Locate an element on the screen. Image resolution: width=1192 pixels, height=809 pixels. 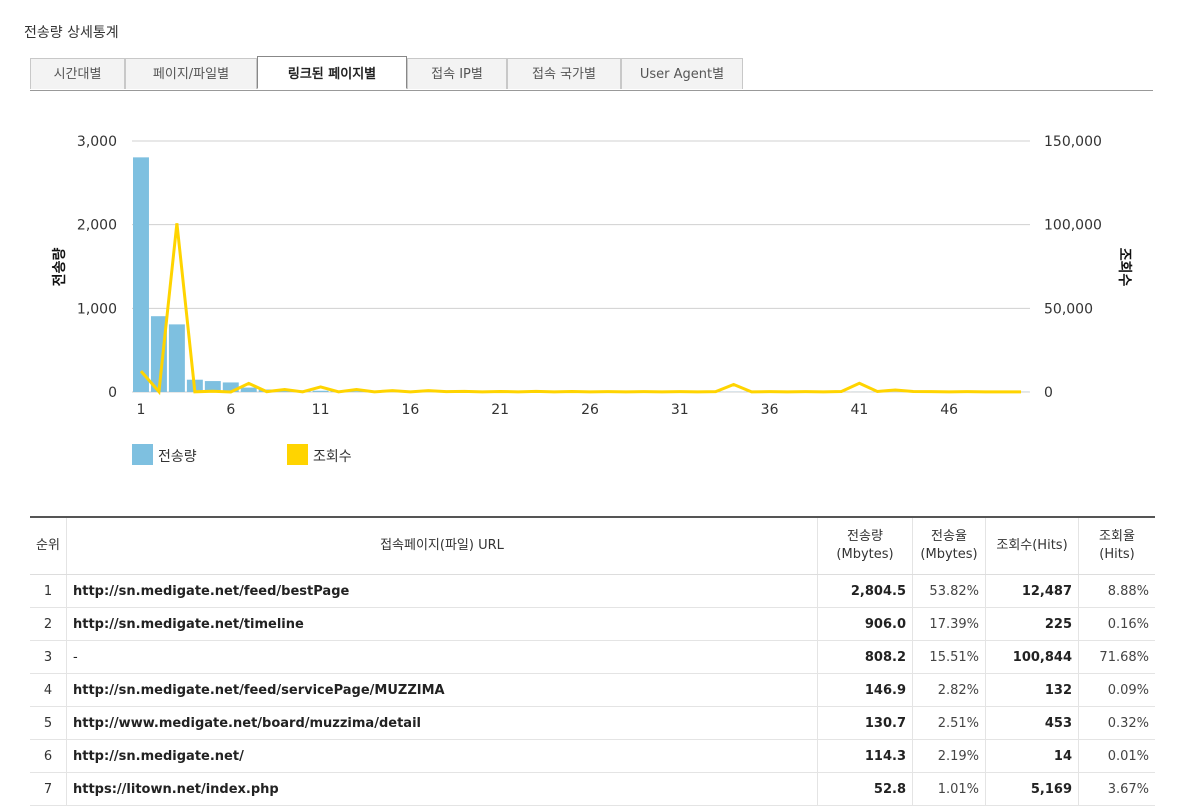
hit-rate-cell: 0.16% is located at coordinates (1116, 624).